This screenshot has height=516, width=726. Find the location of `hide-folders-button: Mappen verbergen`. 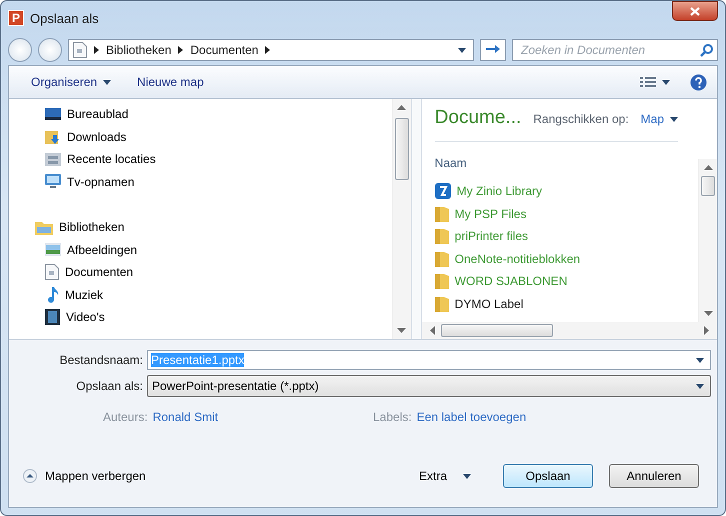

hide-folders-button: Mappen verbergen is located at coordinates (84, 476).